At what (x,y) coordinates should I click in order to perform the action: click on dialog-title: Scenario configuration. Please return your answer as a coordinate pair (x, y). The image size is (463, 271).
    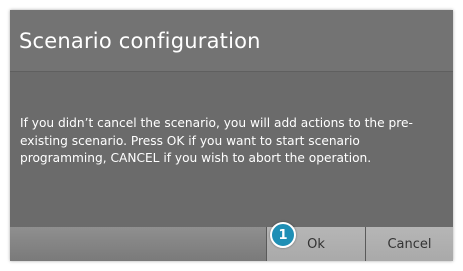
    Looking at the image, I should click on (140, 40).